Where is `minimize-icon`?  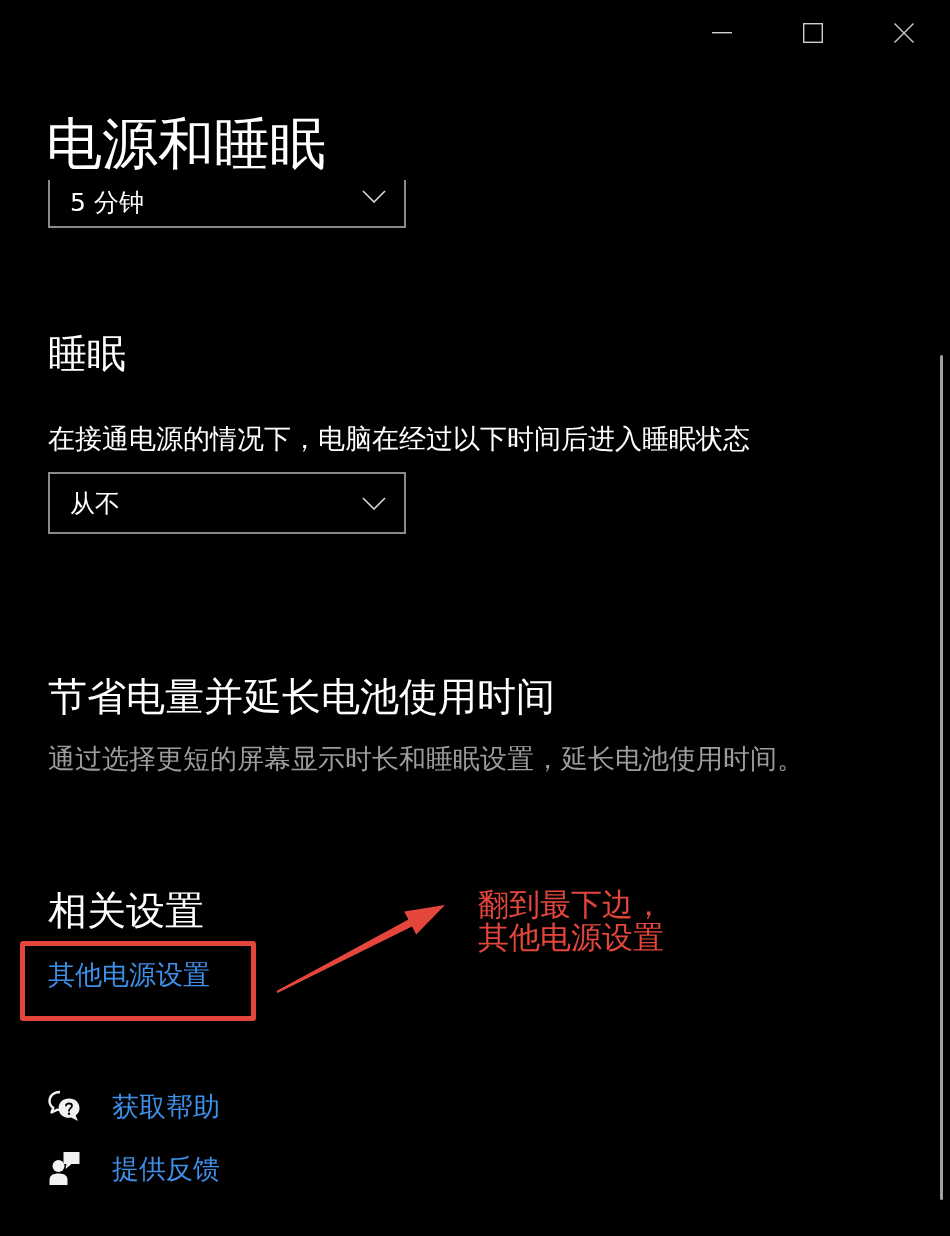
minimize-icon is located at coordinates (721, 33).